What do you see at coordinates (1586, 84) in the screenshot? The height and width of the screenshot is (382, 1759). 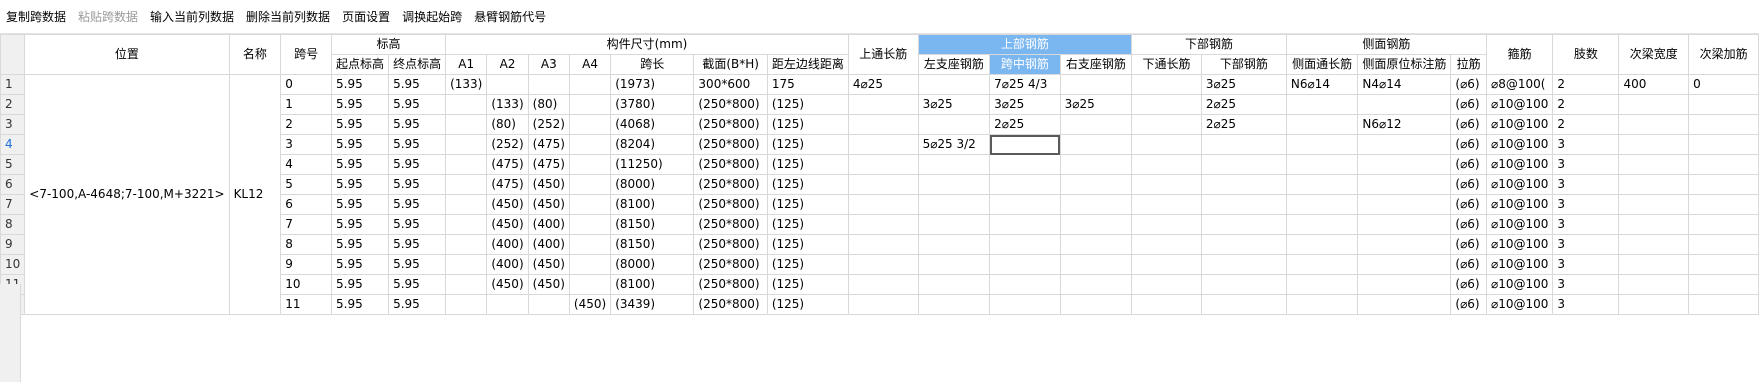 I see `cell-legs: 2` at bounding box center [1586, 84].